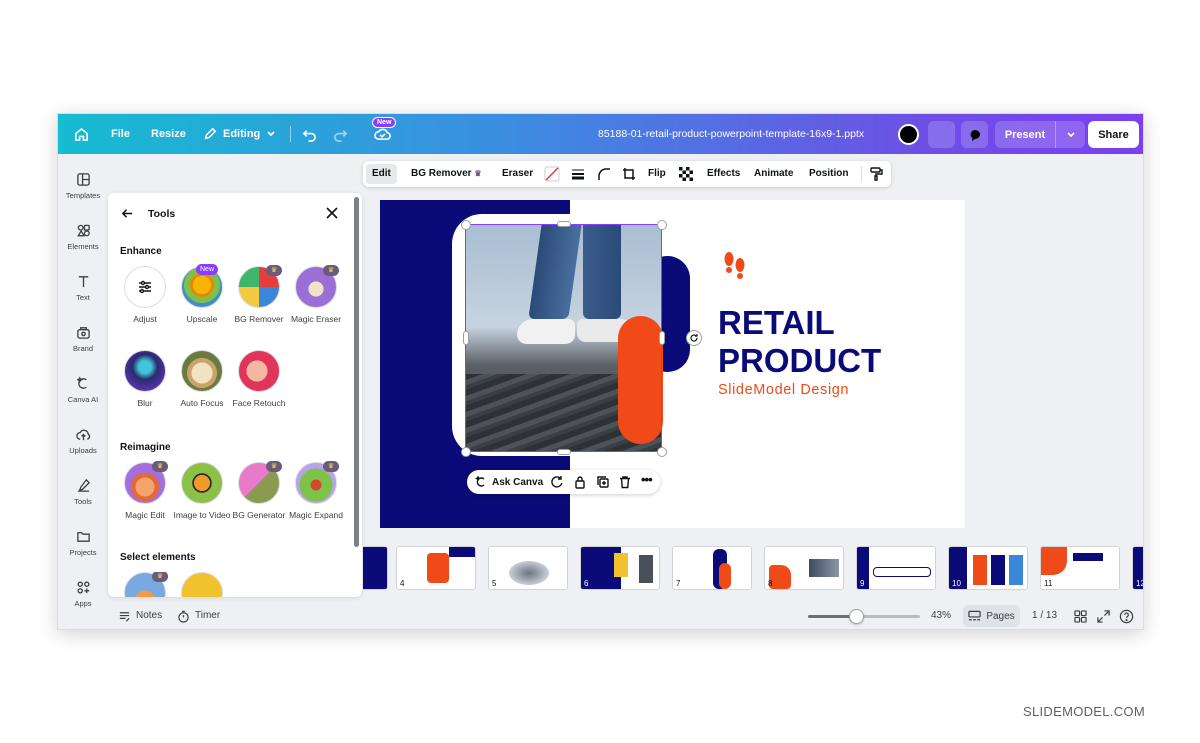 Image resolution: width=1200 pixels, height=743 pixels. I want to click on runner-thumbnail, so click(145, 371).